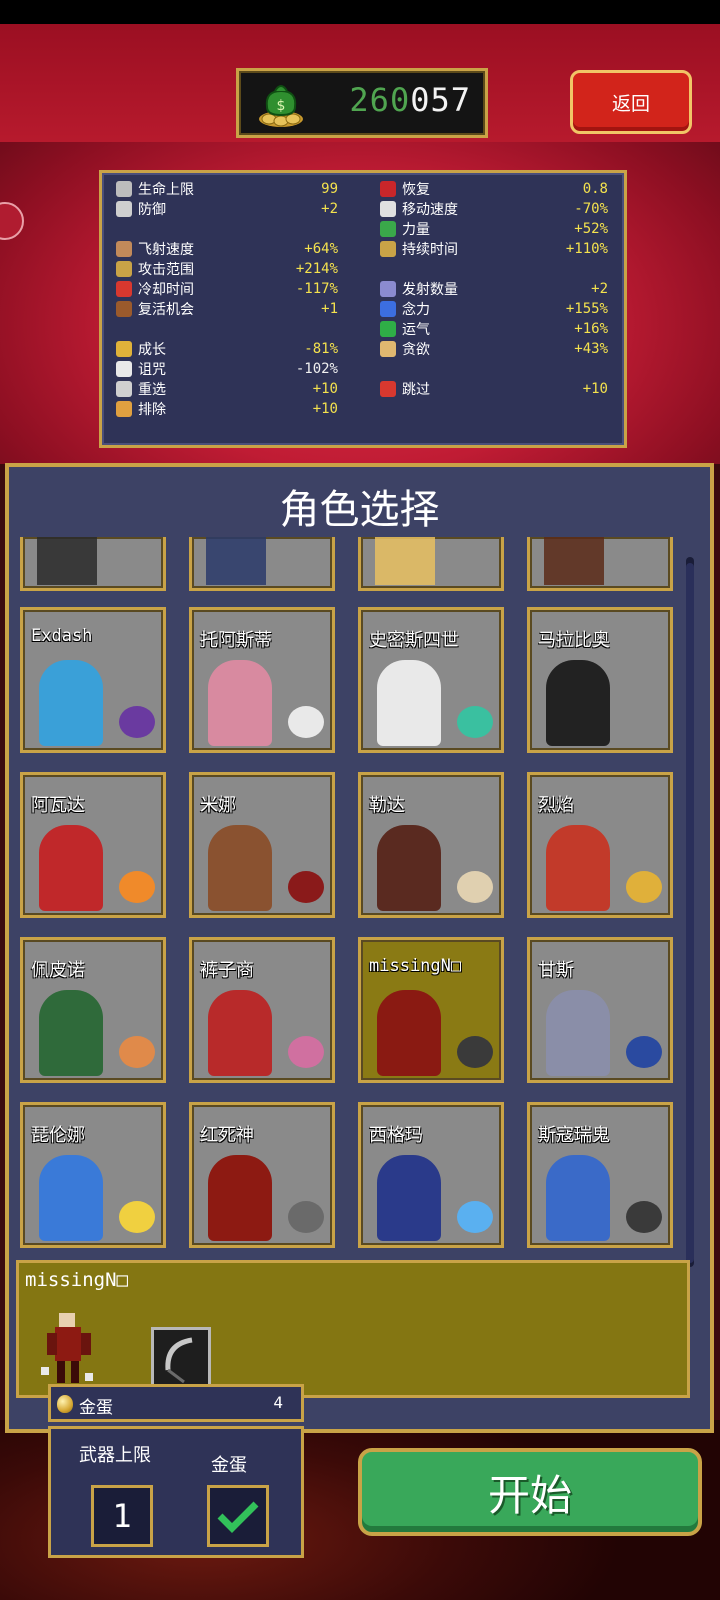 The width and height of the screenshot is (720, 1600). I want to click on character-name: 琵伦娜, so click(58, 1135).